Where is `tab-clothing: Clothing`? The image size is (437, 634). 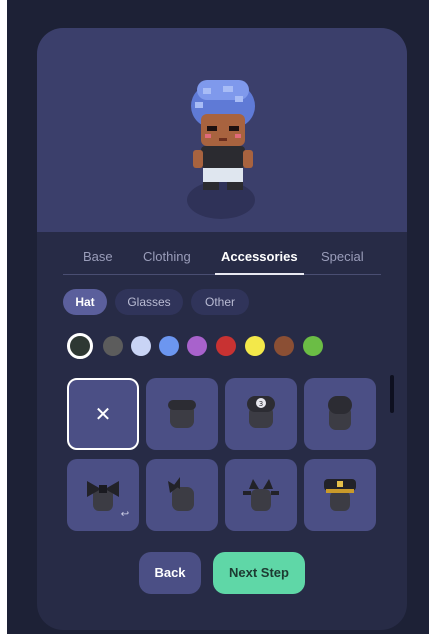
tab-clothing: Clothing is located at coordinates (167, 261).